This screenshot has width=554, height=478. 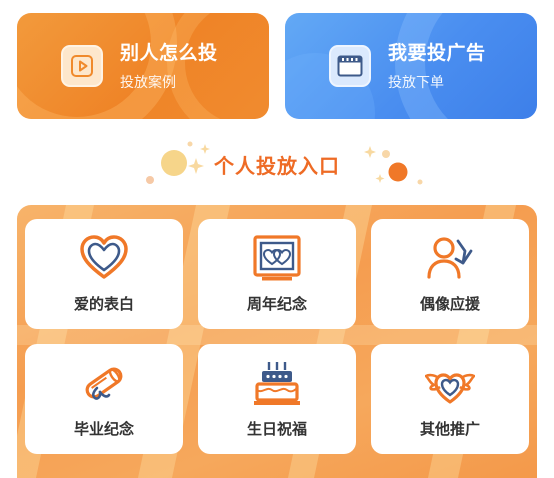 I want to click on card-title: 别人怎么投, so click(x=169, y=53).